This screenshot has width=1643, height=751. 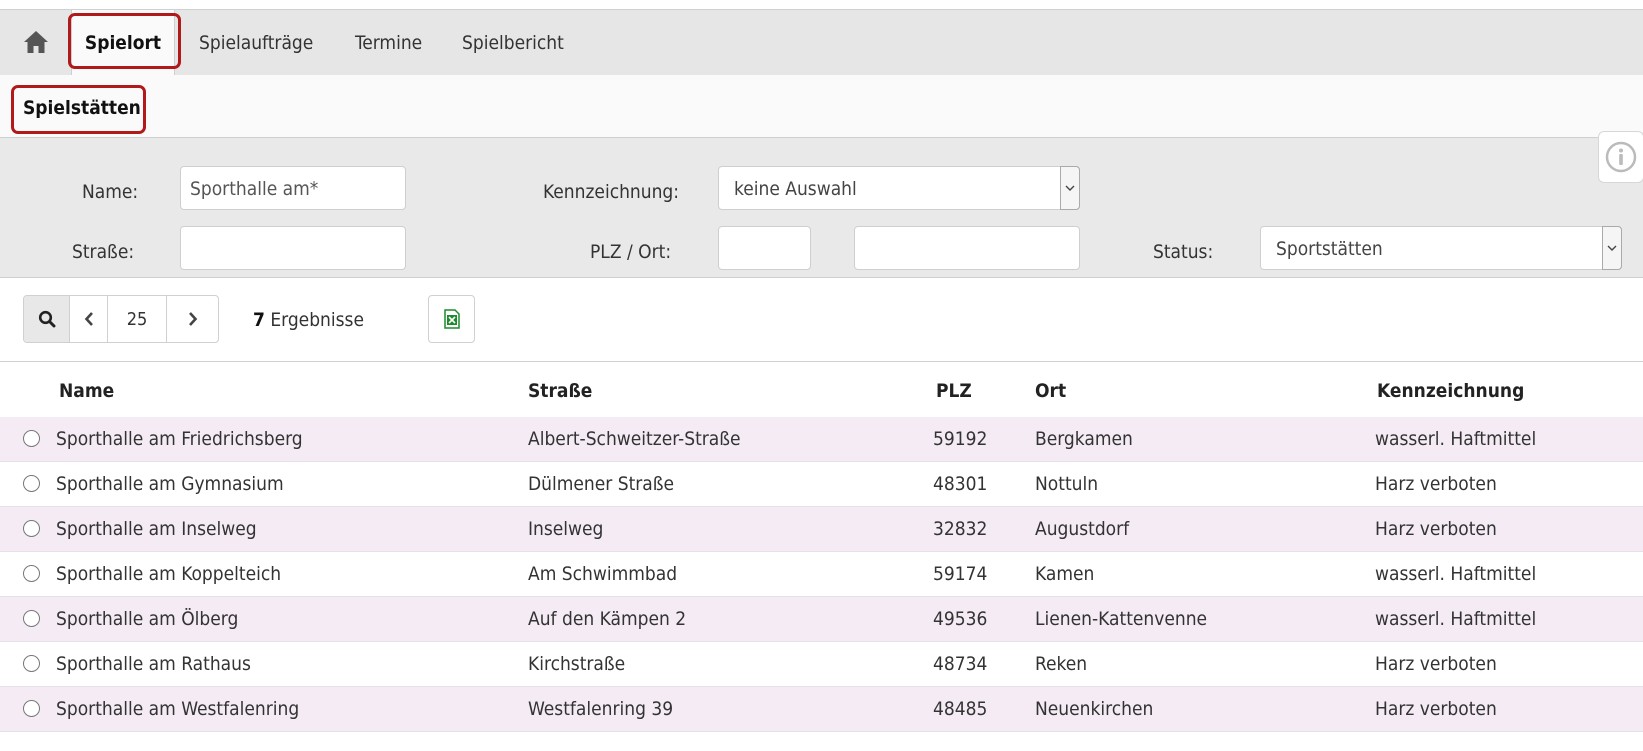 I want to click on cell-strasse: Albert-Schweitzer-Straße, so click(x=634, y=439).